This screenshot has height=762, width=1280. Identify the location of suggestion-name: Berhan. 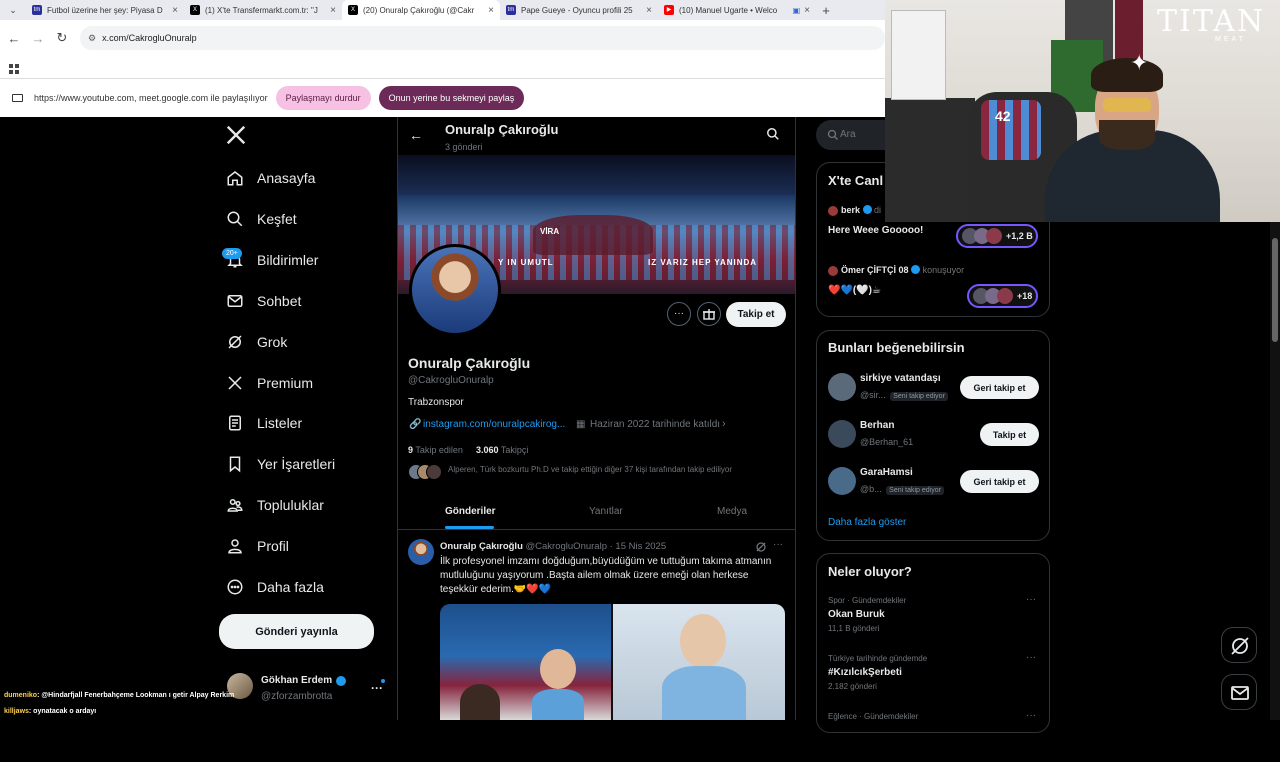
(877, 425).